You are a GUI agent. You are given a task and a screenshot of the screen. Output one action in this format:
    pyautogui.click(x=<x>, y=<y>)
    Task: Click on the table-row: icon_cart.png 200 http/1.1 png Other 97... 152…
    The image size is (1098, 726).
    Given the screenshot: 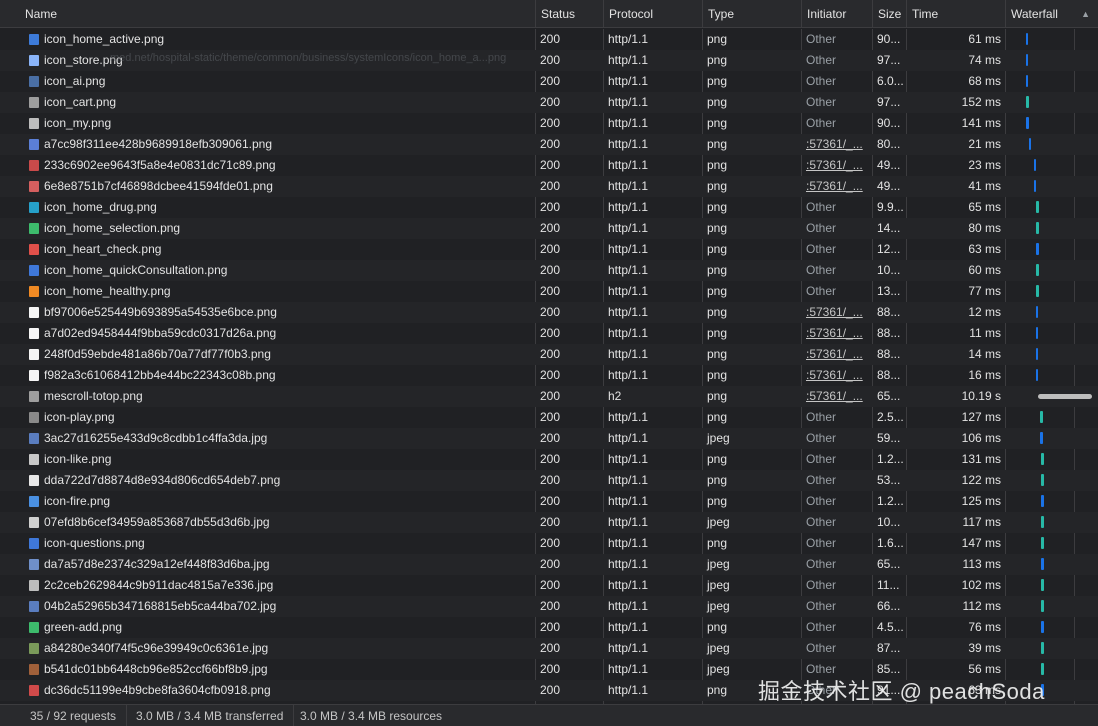 What is the action you would take?
    pyautogui.click(x=549, y=102)
    